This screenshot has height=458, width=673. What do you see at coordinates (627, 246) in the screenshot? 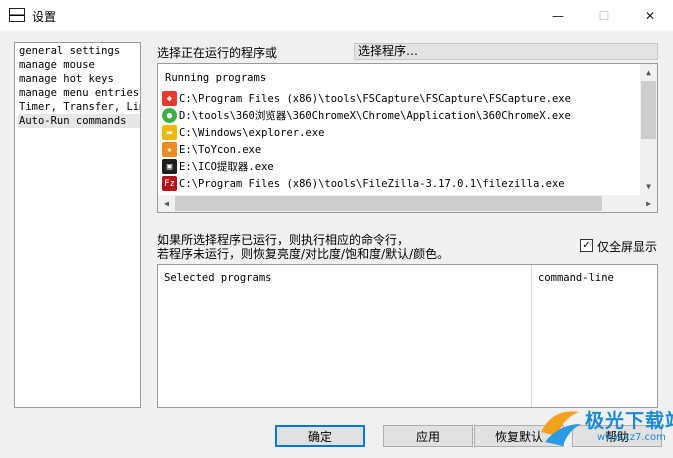
I see `fullscreen-only-label: 仅全屏显示` at bounding box center [627, 246].